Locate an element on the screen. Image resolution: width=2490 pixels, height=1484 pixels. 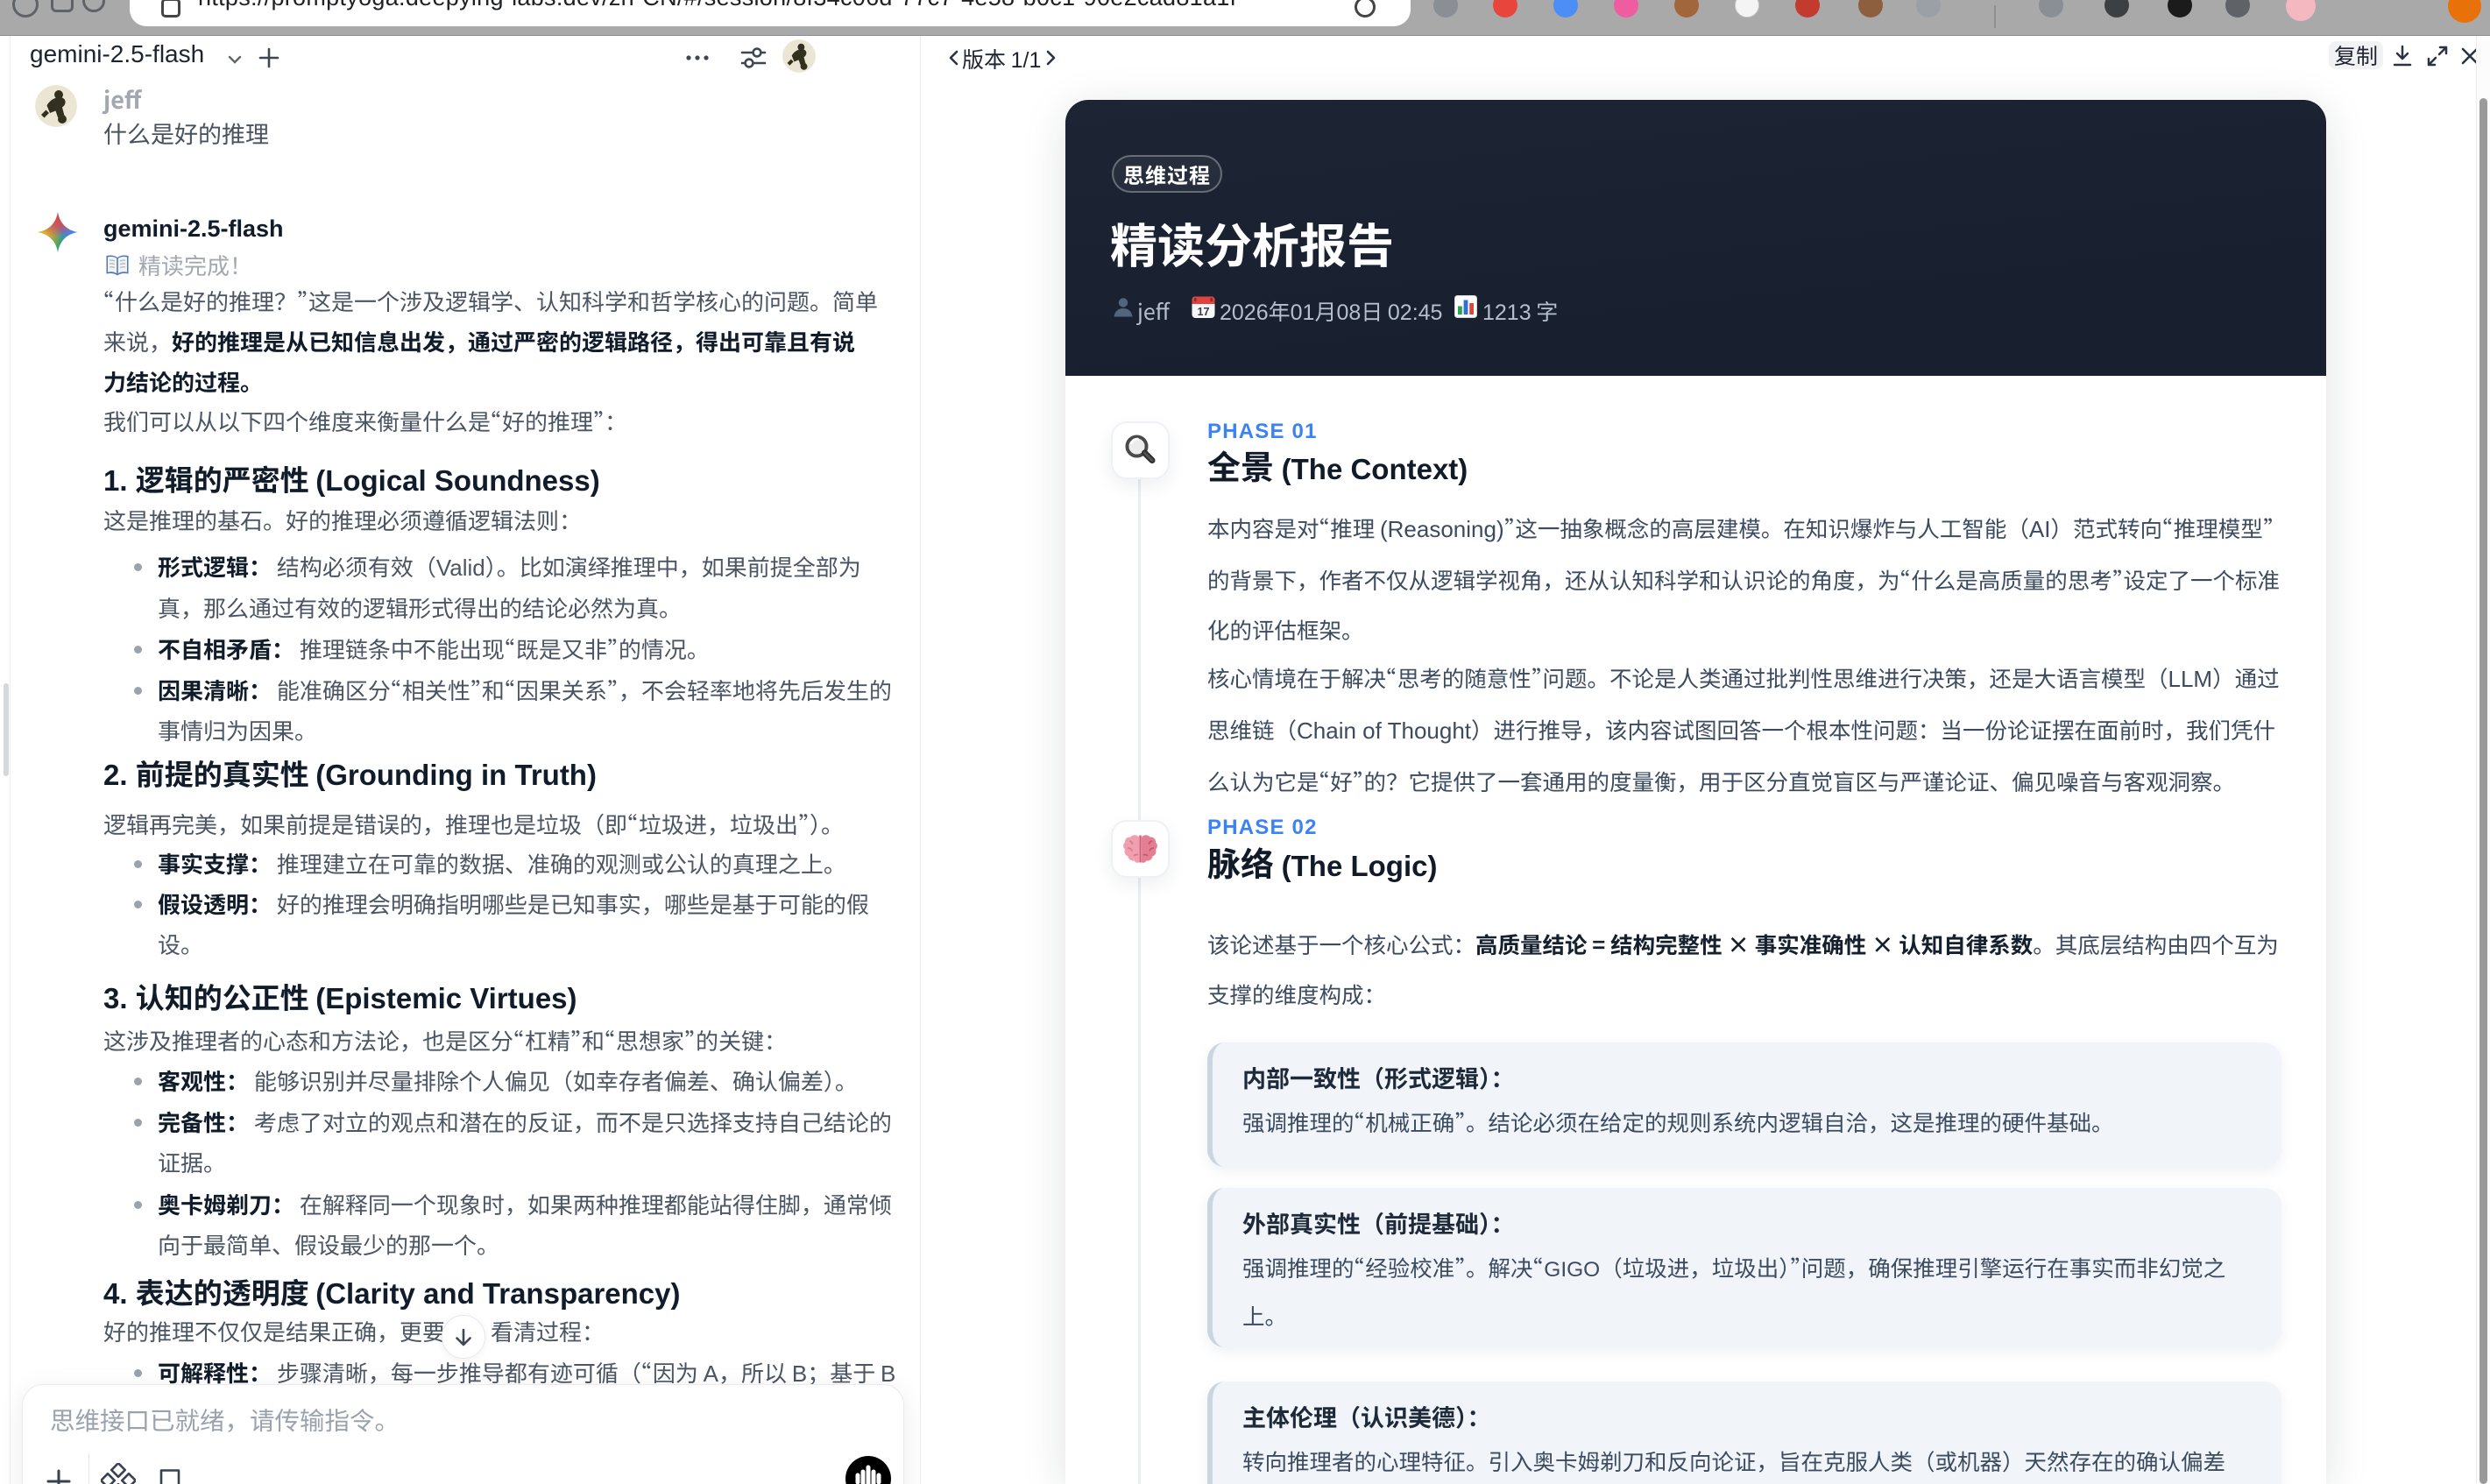
svg-text: 17 is located at coordinates (1204, 312).